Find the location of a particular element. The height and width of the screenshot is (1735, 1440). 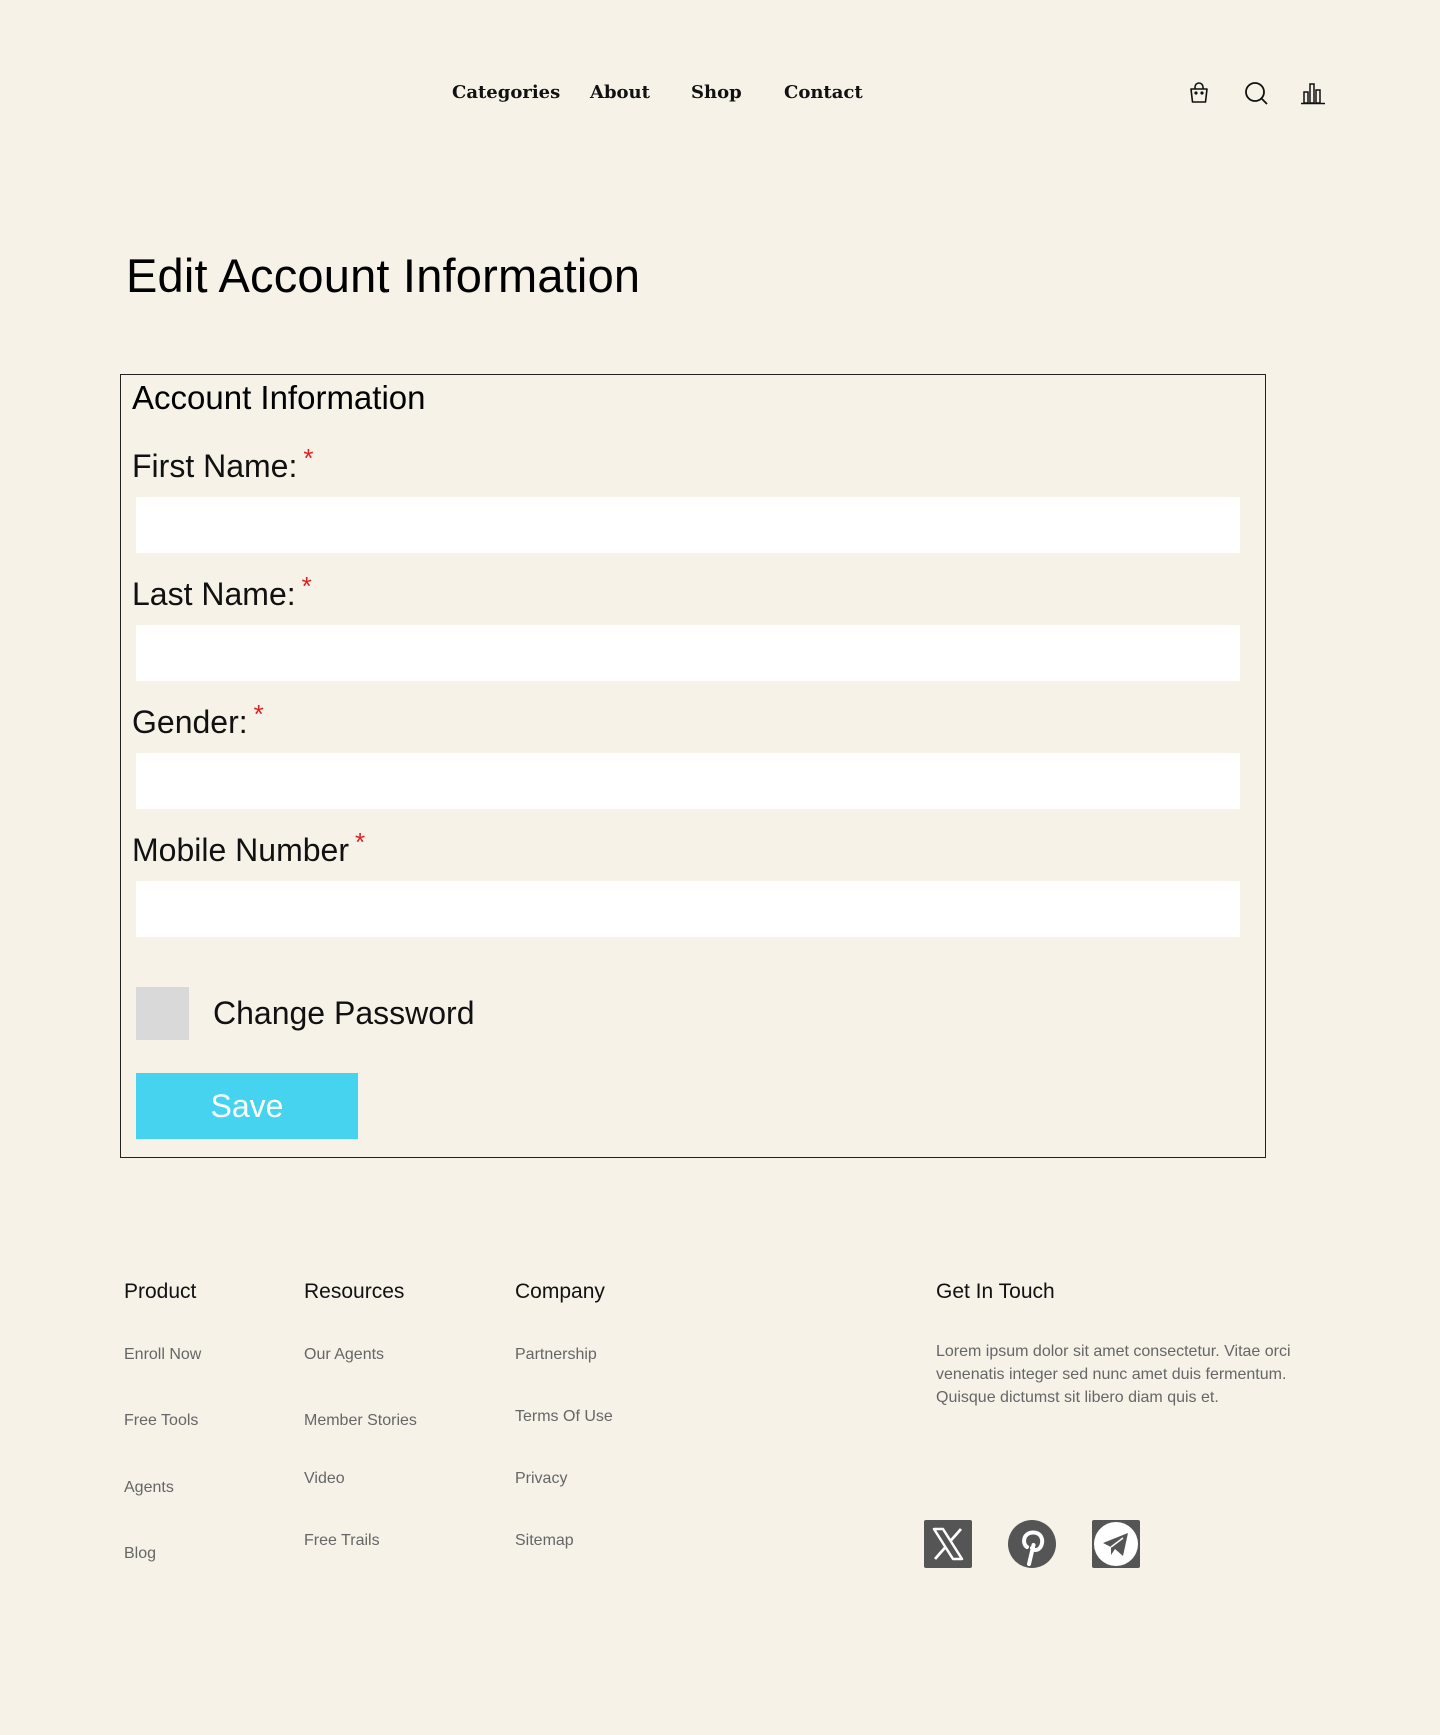

nav-link-categories: Categories is located at coordinates (506, 92).